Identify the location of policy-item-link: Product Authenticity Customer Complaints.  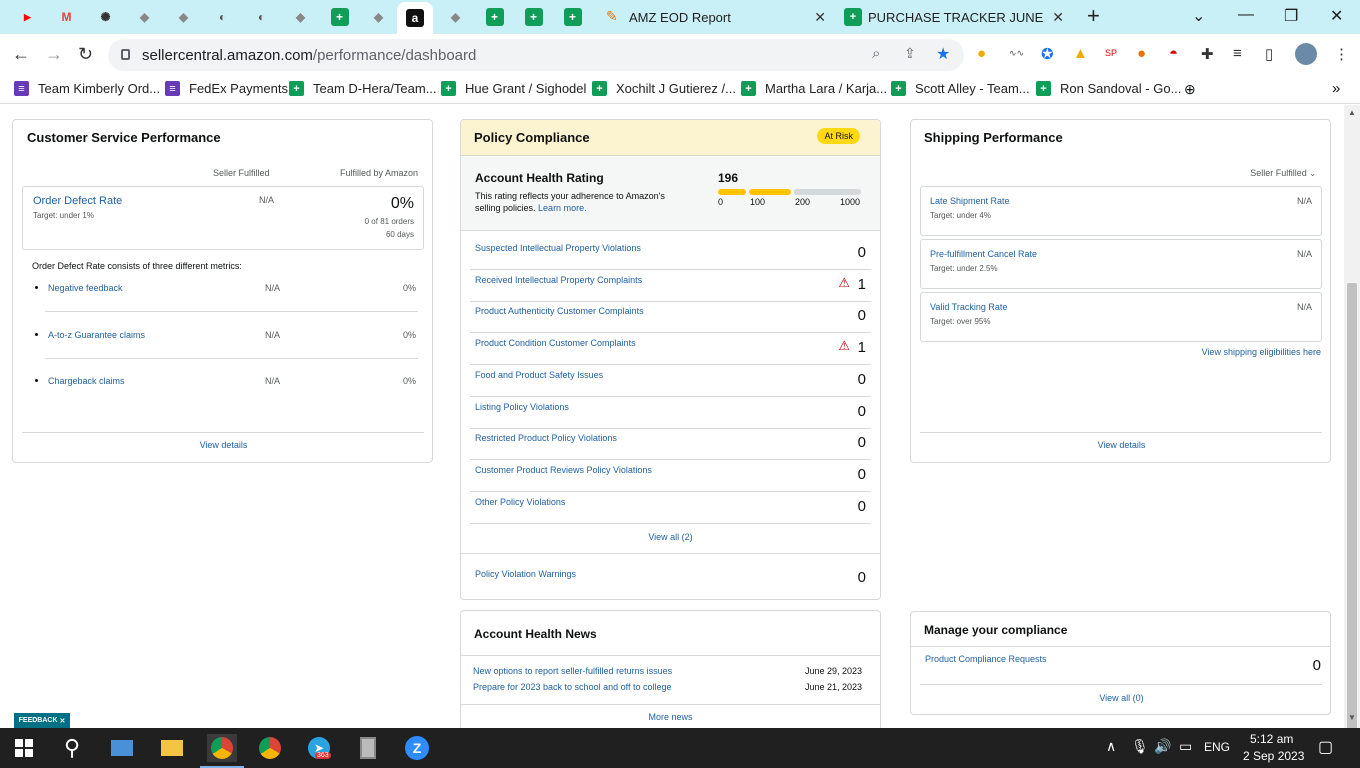
(559, 311).